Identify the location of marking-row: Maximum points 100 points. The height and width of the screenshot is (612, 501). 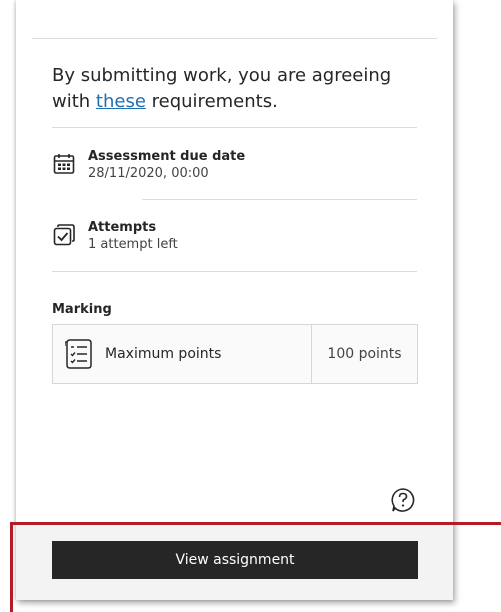
(235, 354).